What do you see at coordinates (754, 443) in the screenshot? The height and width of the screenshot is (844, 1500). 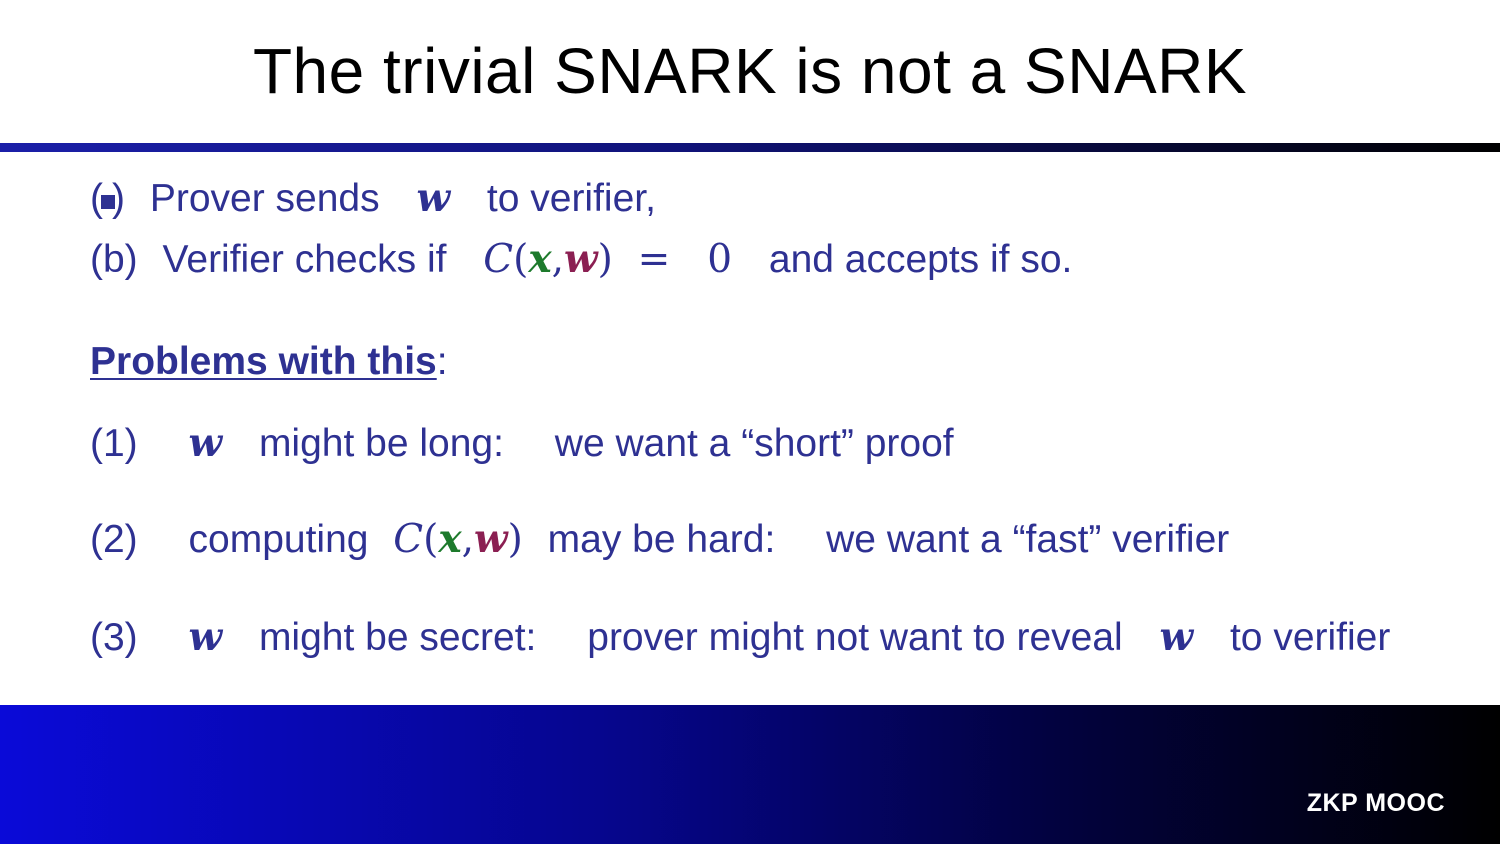 I see `problem-1-text-2: we want a “short” proof` at bounding box center [754, 443].